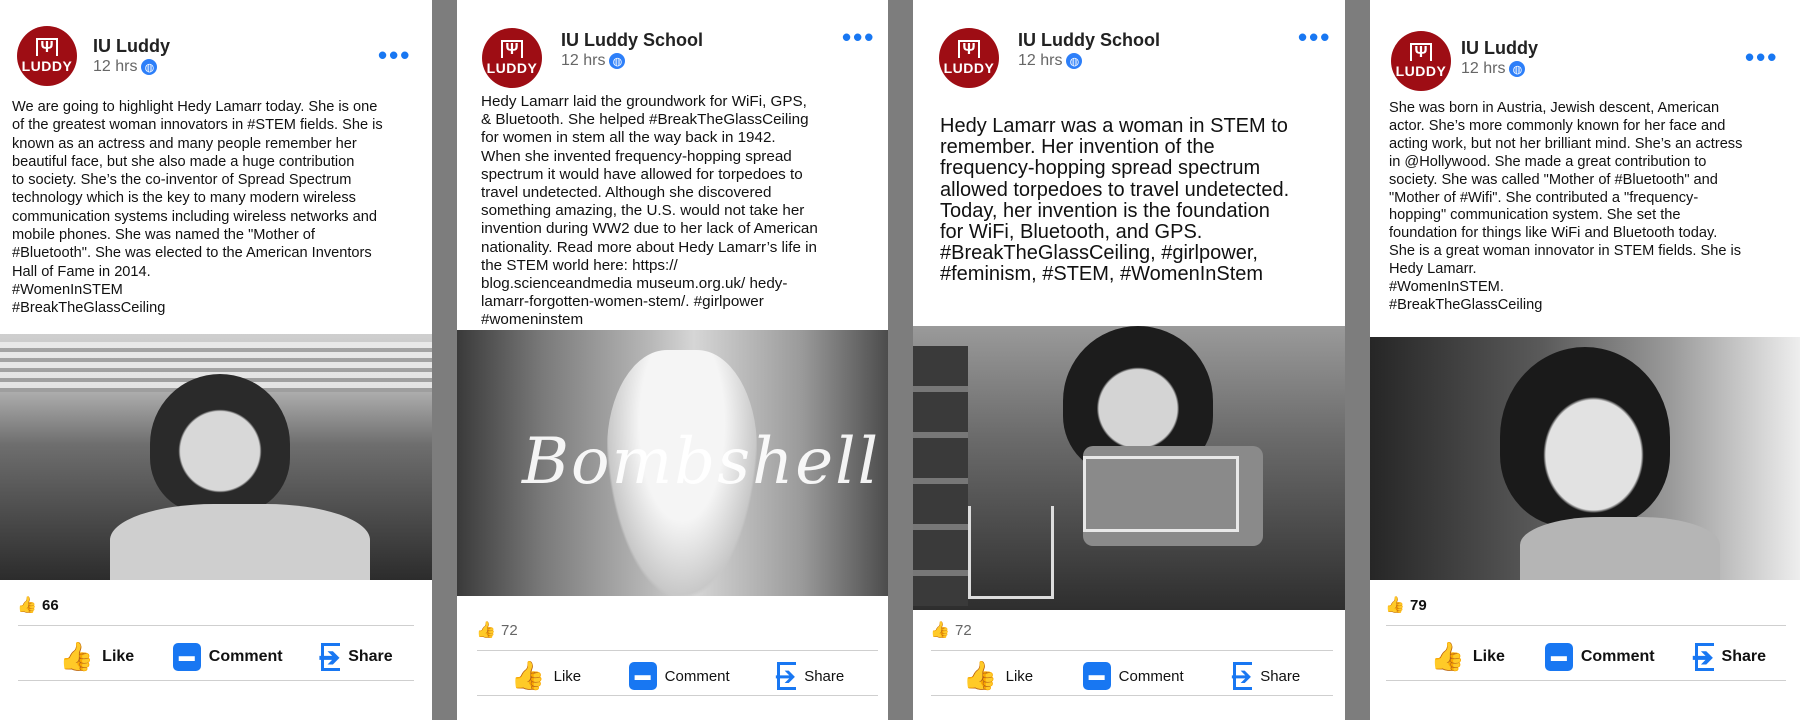 The image size is (1800, 720). I want to click on like-count: 66, so click(50, 605).